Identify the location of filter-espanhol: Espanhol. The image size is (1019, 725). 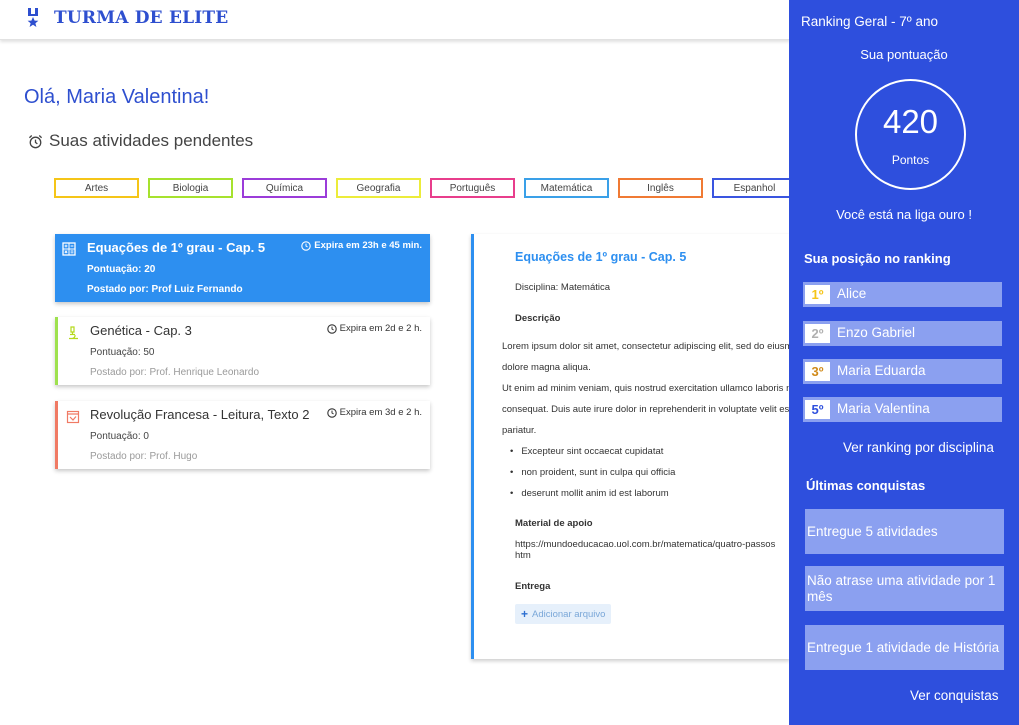
(754, 188).